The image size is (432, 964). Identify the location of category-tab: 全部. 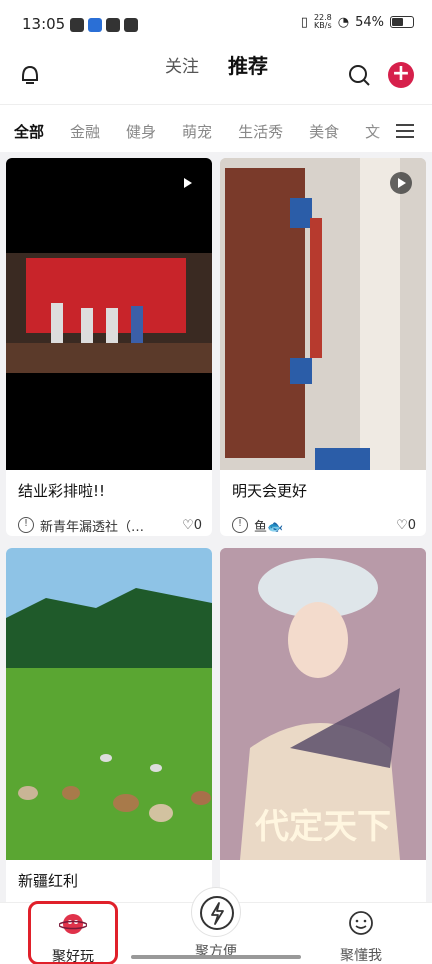
(29, 131).